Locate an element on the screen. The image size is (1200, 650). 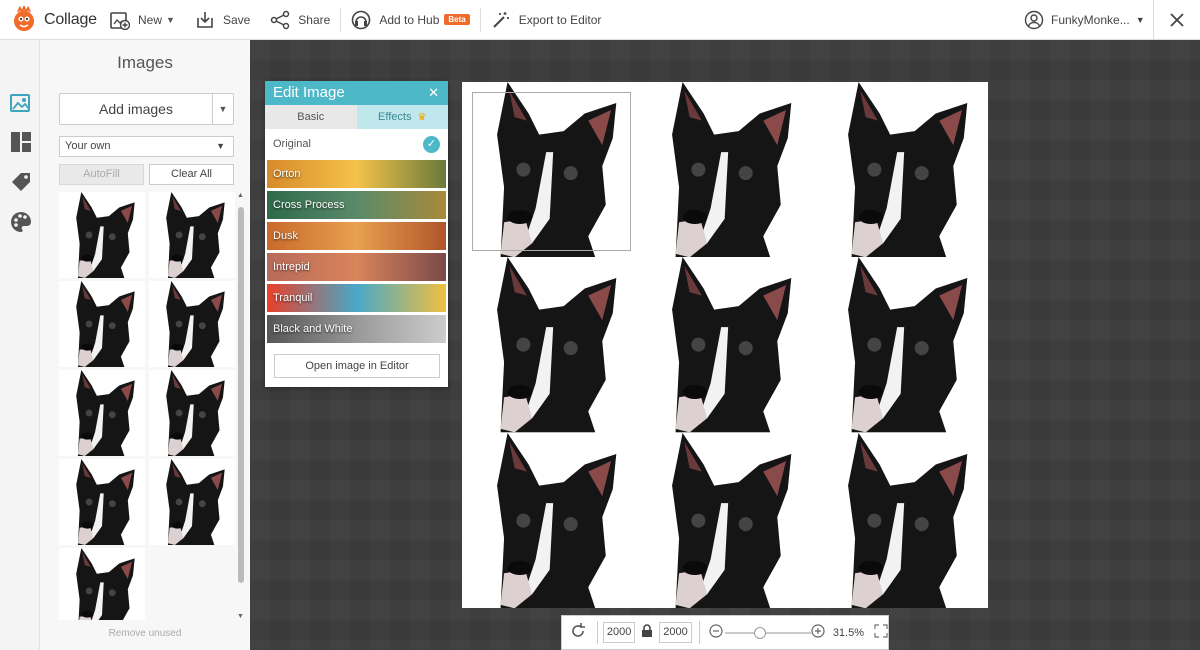
canvas-bottom-bar: 2000 2000 31.5% is located at coordinates (725, 632).